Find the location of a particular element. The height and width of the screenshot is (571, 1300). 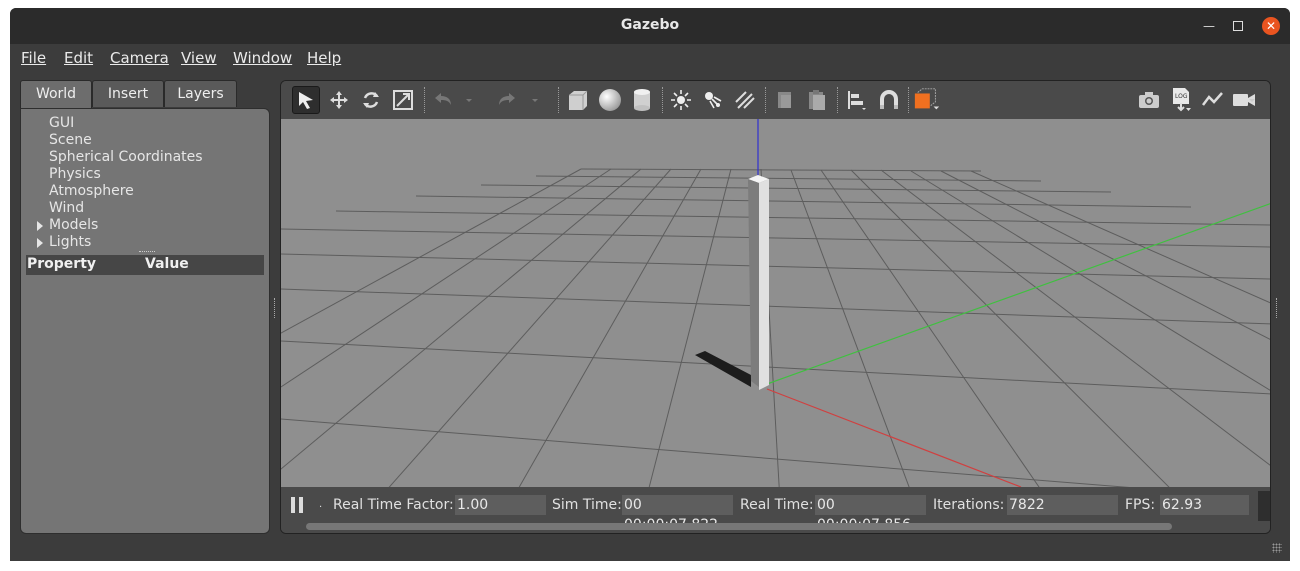

log-icon: LOG is located at coordinates (1181, 100).